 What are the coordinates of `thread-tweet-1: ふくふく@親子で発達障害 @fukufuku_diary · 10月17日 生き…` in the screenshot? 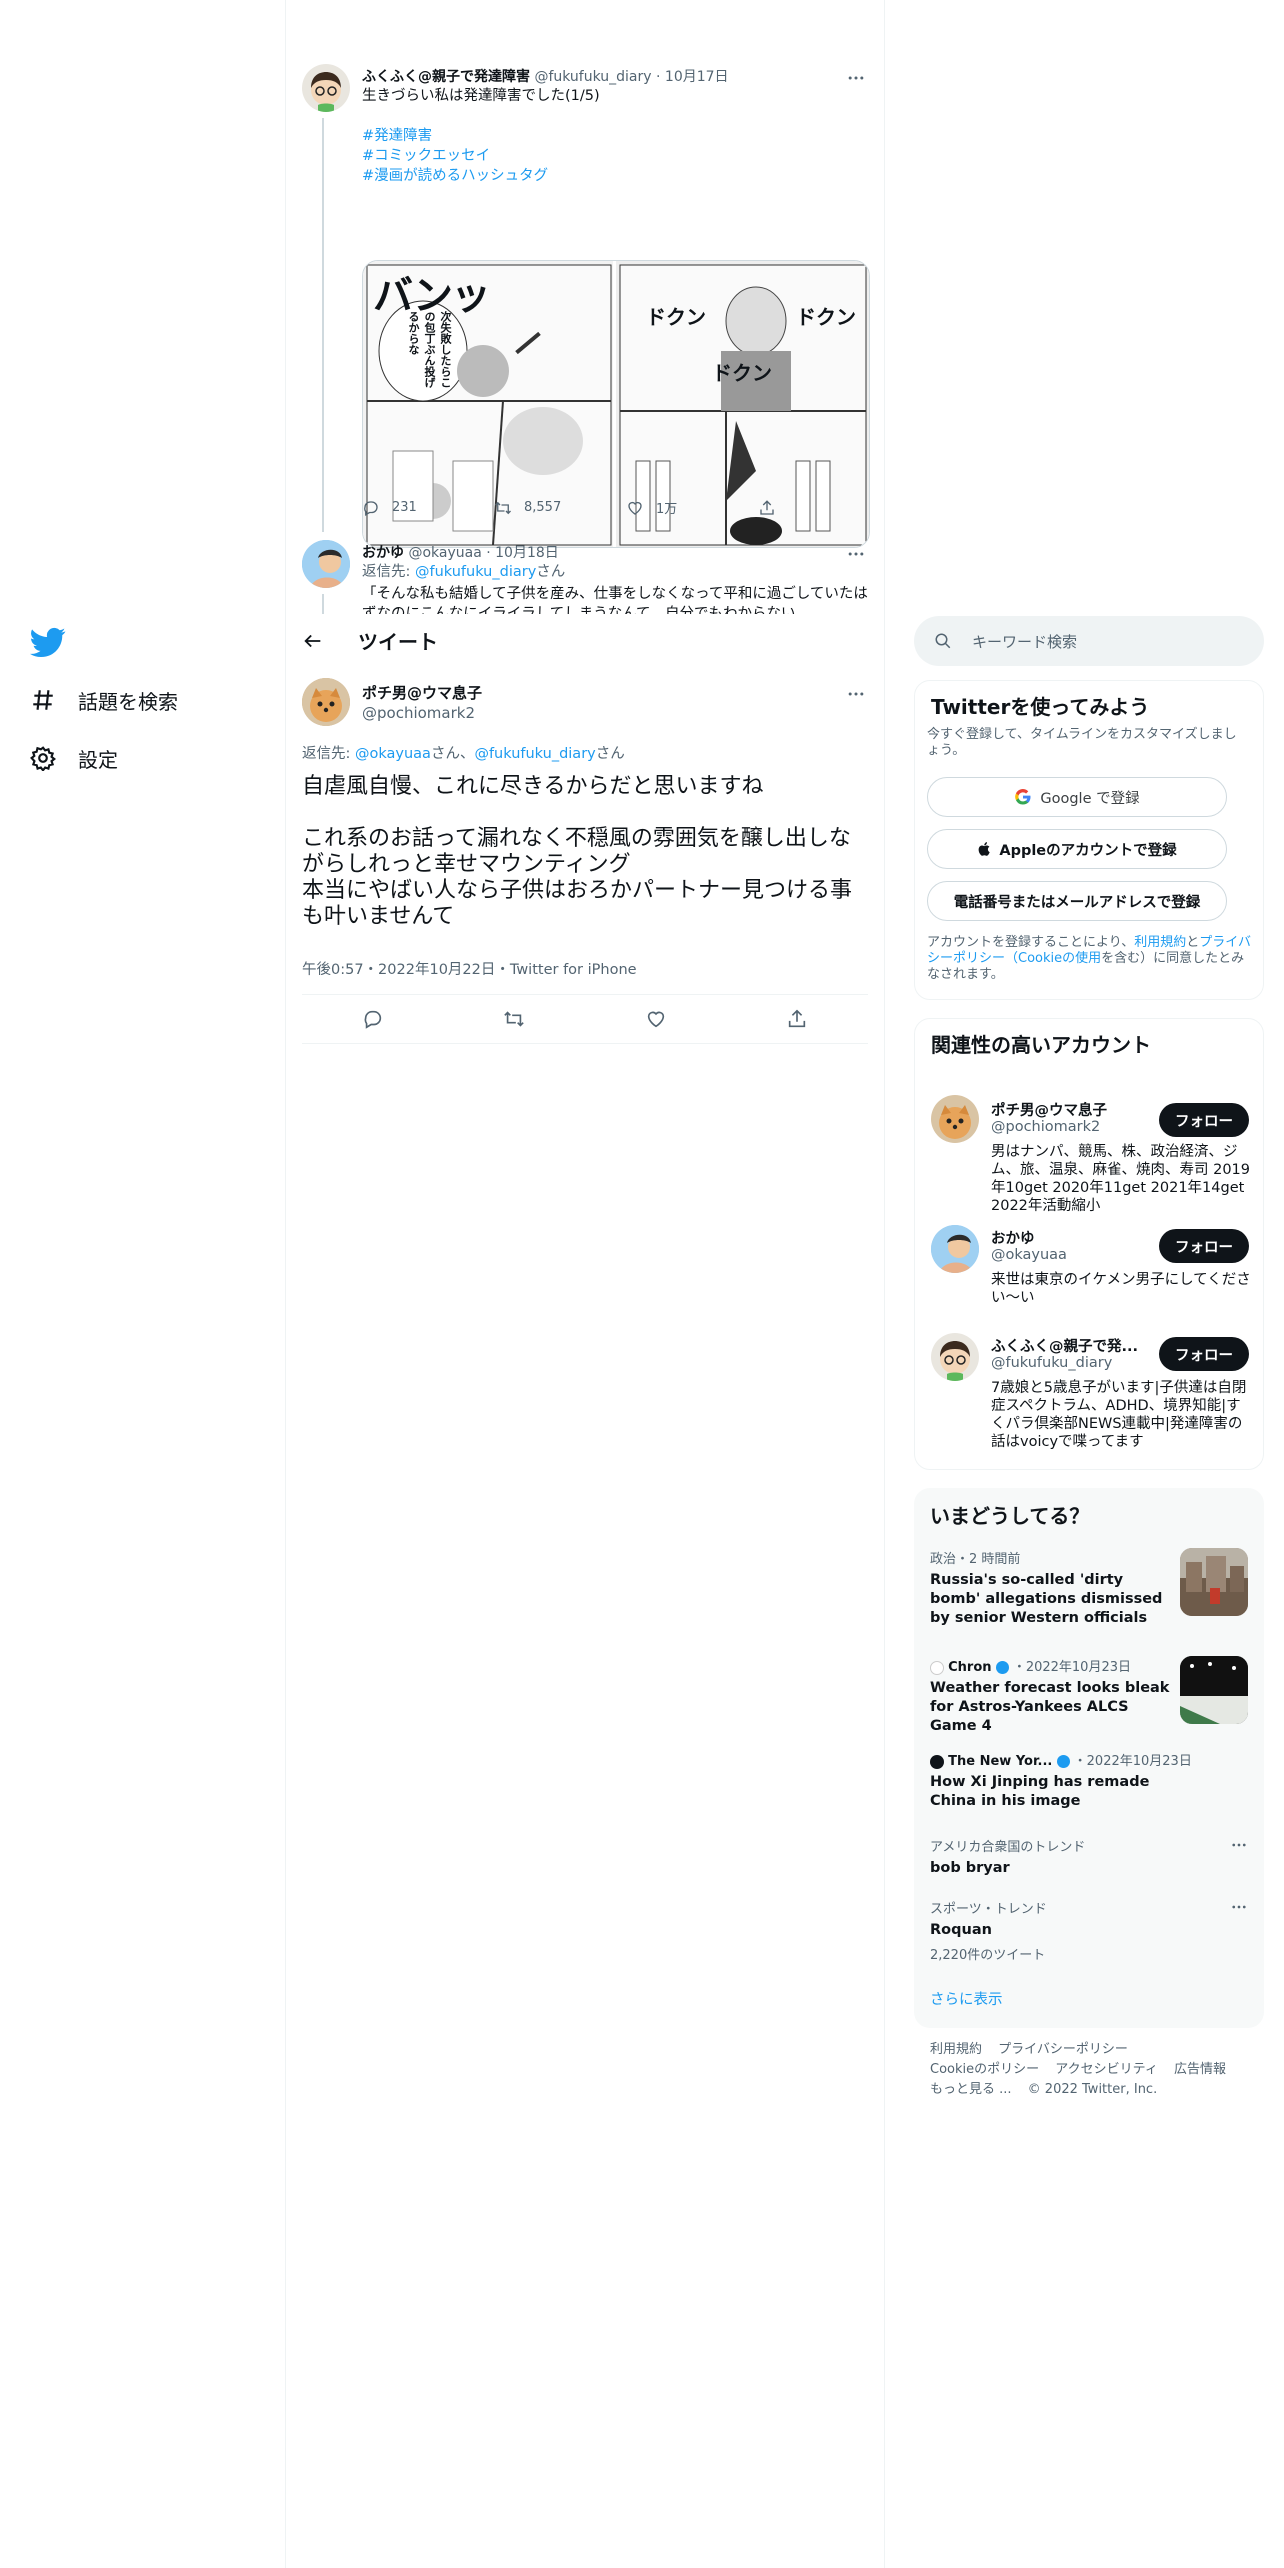 It's located at (585, 305).